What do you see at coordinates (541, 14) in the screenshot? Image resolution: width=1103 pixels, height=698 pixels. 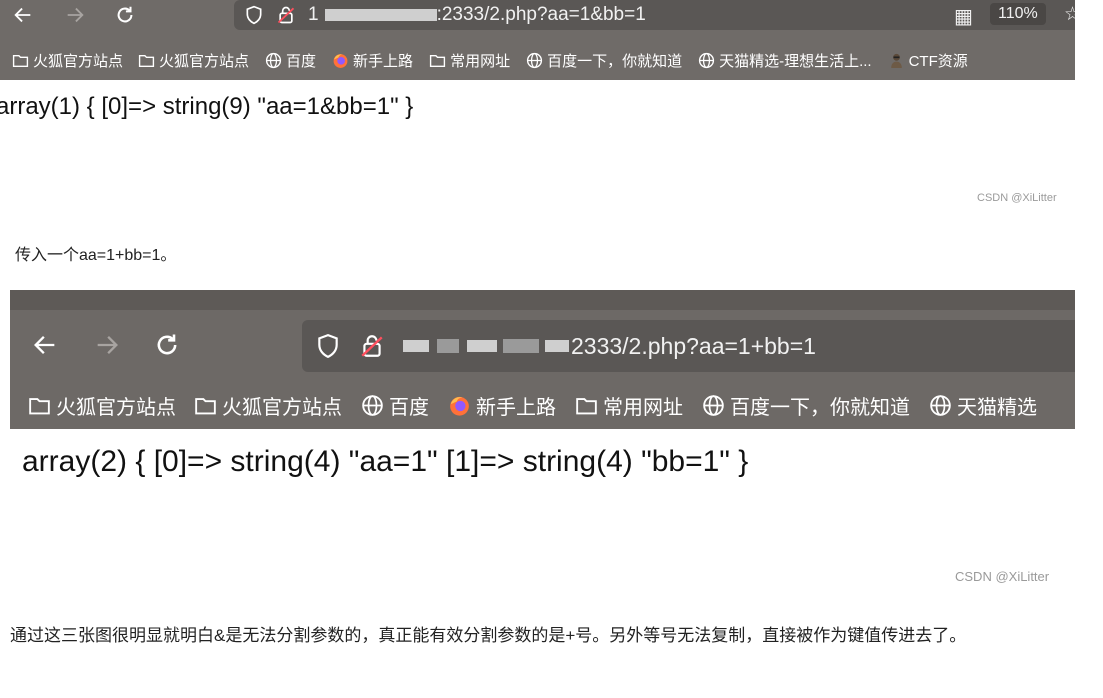 I see `url-text: :2333/2.php?aa=1&bb=1` at bounding box center [541, 14].